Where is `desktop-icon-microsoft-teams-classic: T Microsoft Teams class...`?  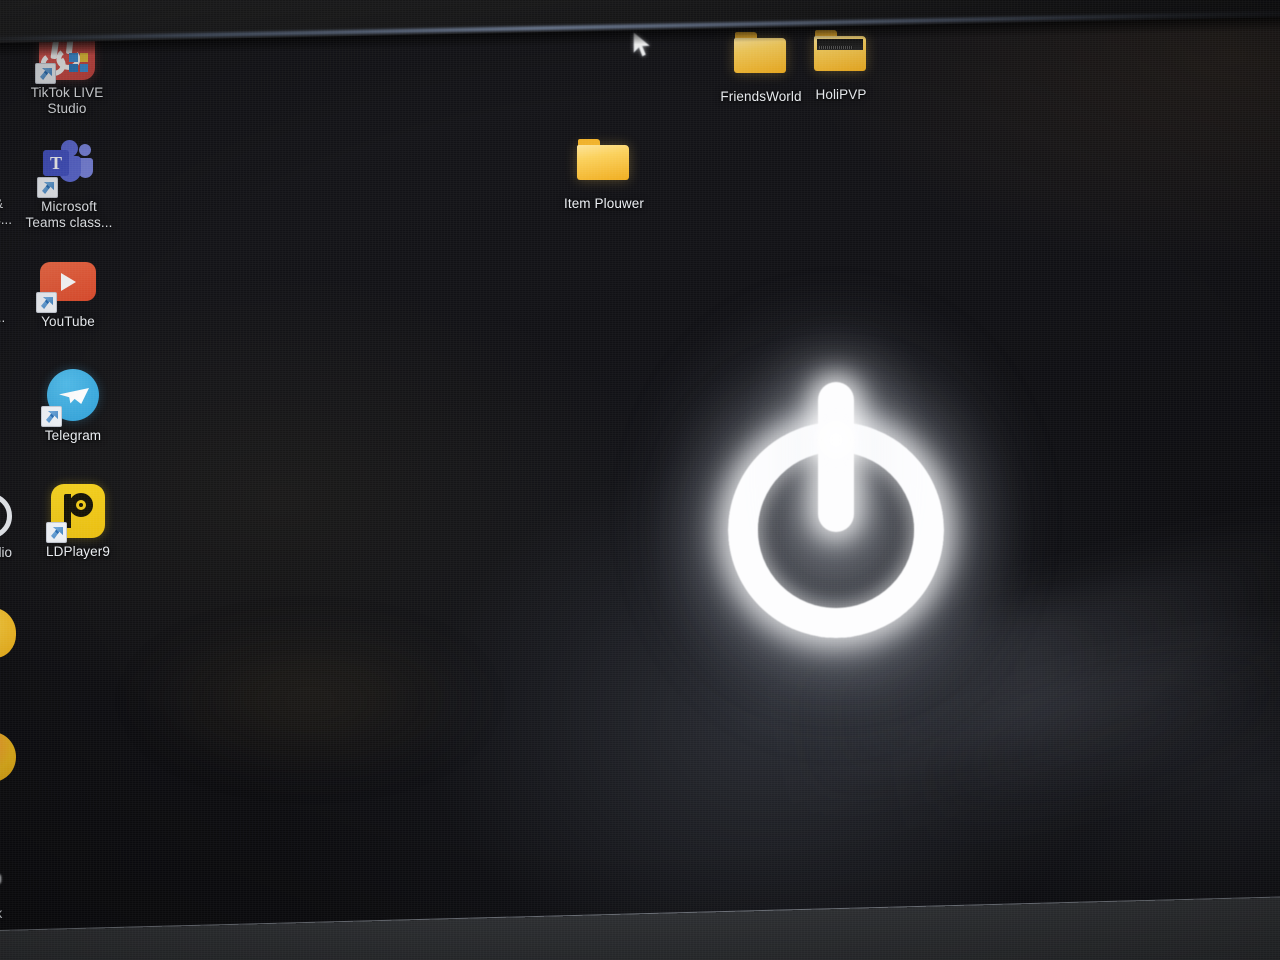 desktop-icon-microsoft-teams-classic: T Microsoft Teams class... is located at coordinates (69, 184).